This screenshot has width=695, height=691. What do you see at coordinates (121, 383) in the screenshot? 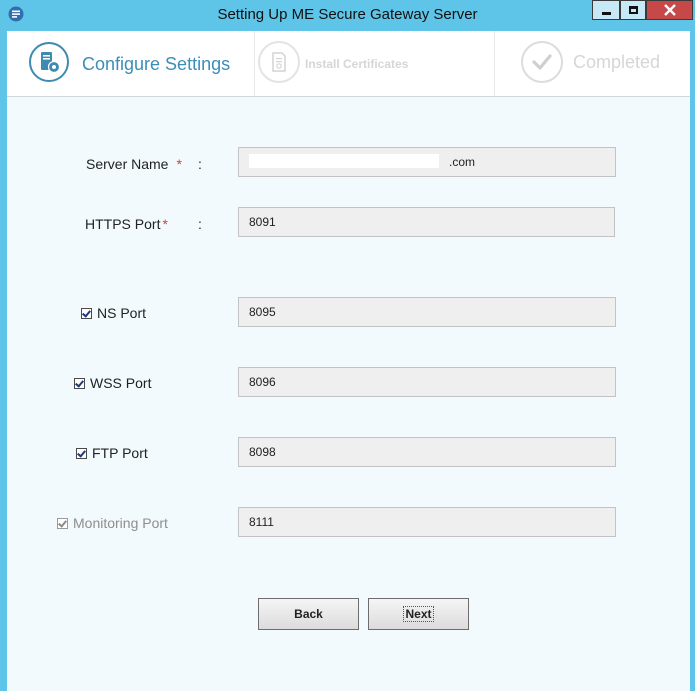
I see `wss-port-label: WSS Port` at bounding box center [121, 383].